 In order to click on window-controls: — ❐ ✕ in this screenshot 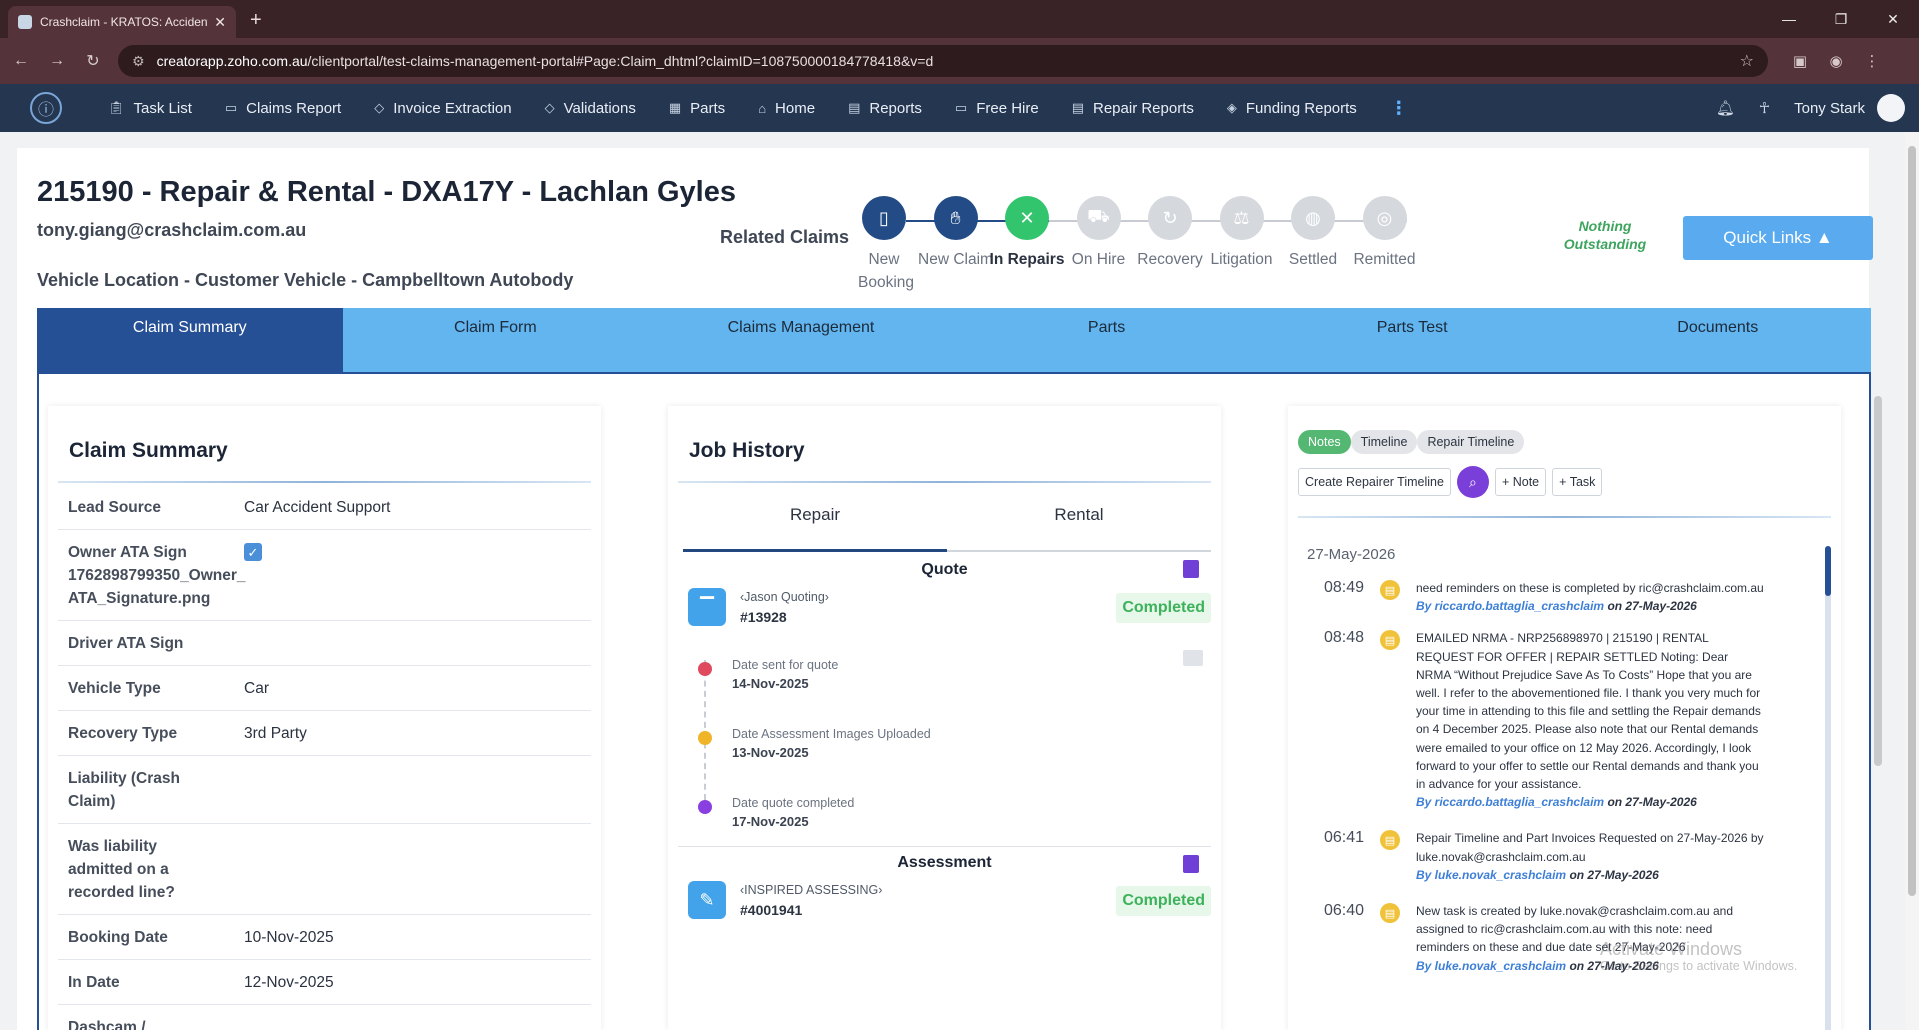, I will do `click(1841, 19)`.